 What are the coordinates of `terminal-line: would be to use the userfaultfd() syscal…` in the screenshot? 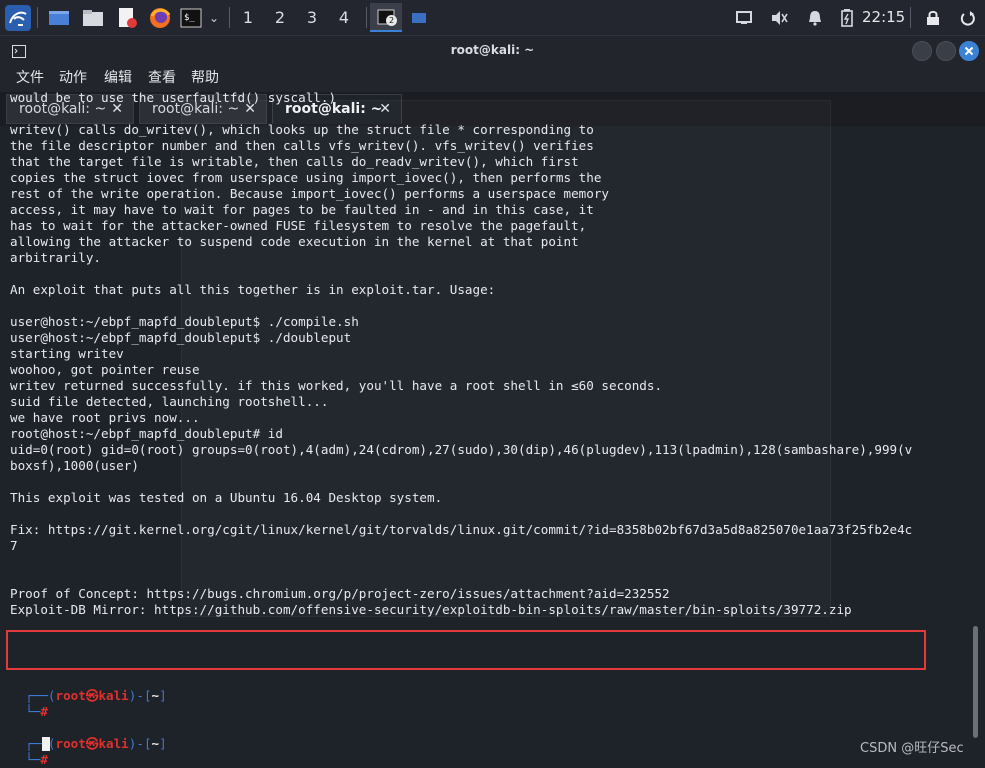 It's located at (173, 97).